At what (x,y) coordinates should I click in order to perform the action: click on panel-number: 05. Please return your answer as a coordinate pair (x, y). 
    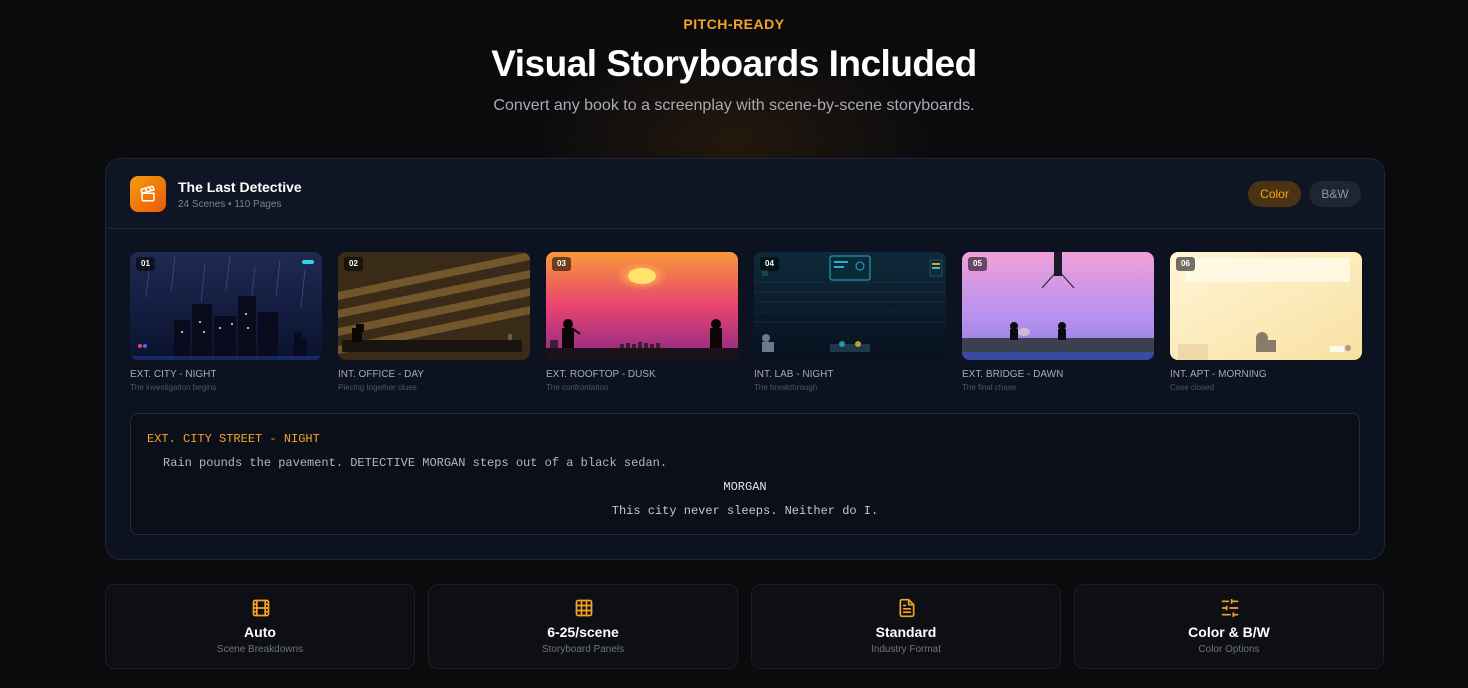
    Looking at the image, I should click on (977, 264).